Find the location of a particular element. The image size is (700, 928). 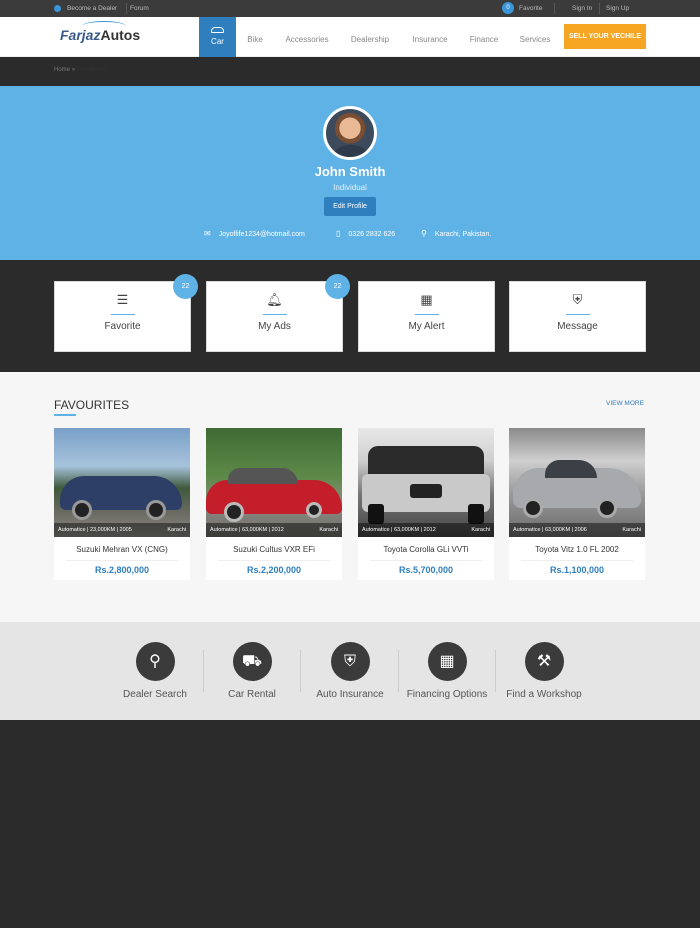

stat-my-ads-label: My Ads is located at coordinates (274, 326).